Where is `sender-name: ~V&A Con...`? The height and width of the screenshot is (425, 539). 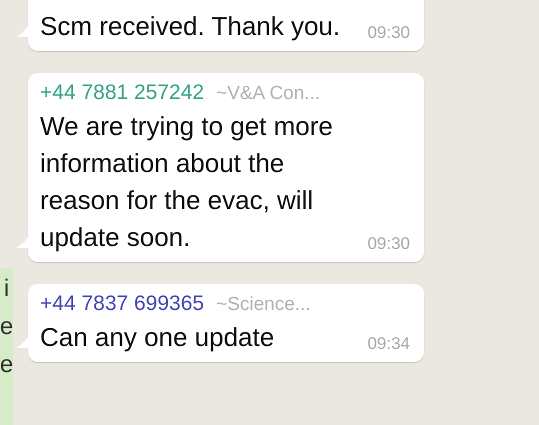 sender-name: ~V&A Con... is located at coordinates (268, 94).